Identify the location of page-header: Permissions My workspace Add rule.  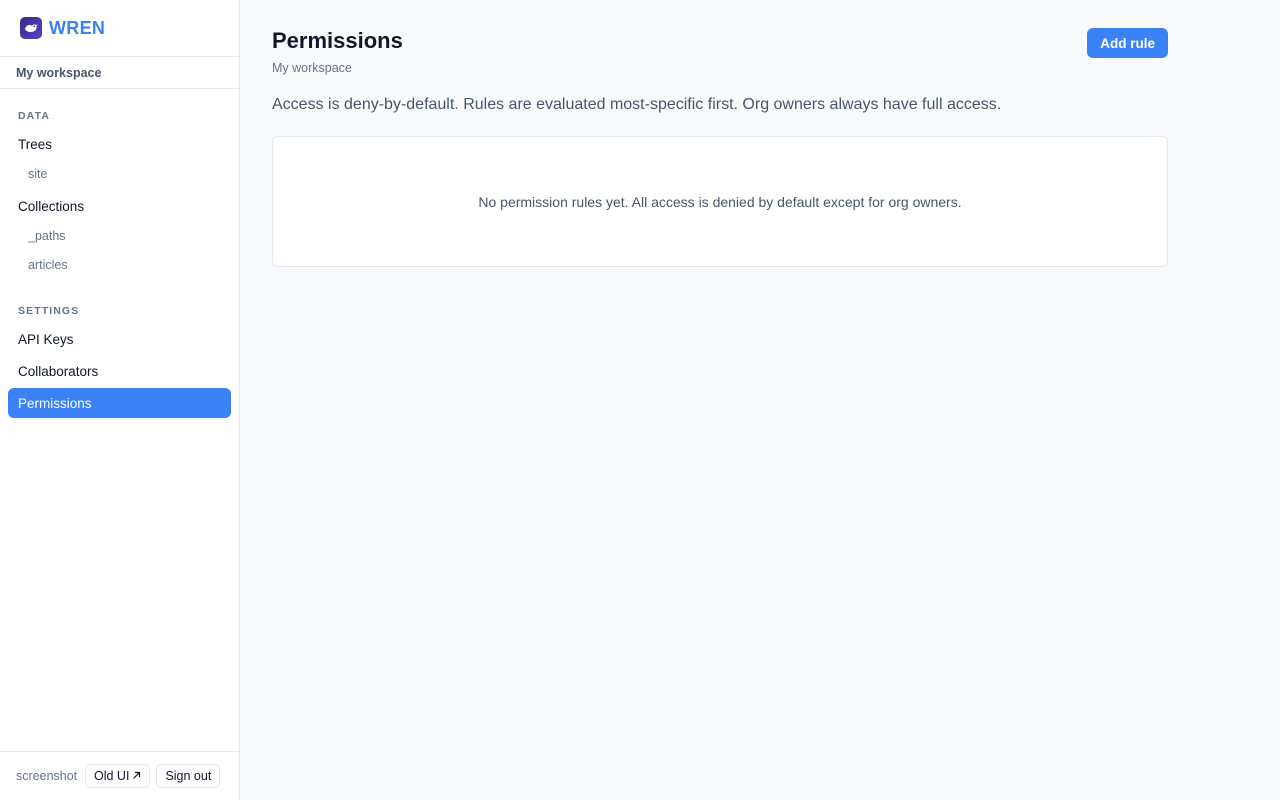
(720, 51).